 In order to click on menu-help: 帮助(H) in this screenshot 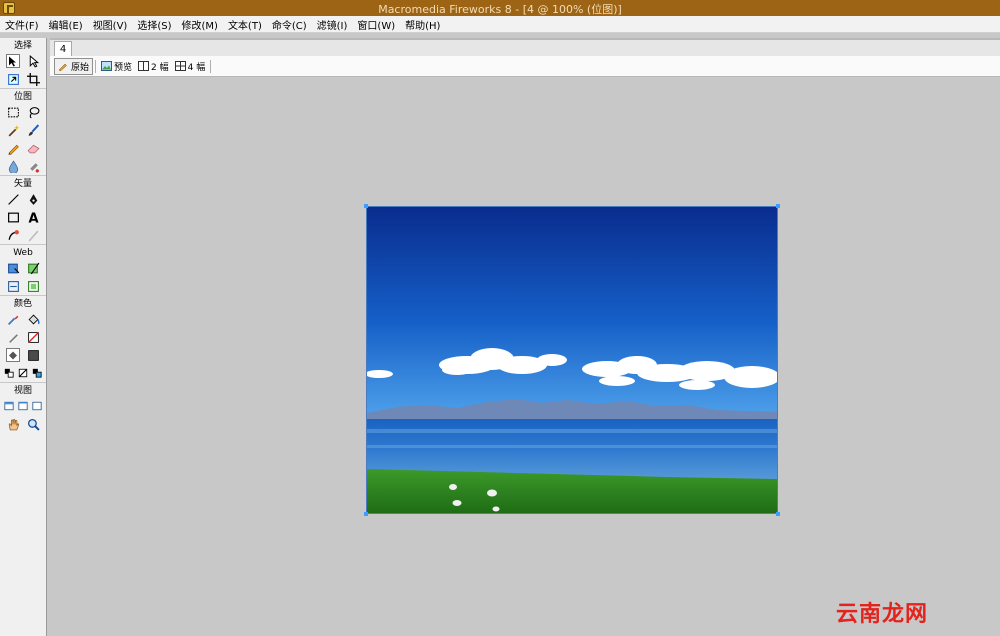, I will do `click(422, 24)`.